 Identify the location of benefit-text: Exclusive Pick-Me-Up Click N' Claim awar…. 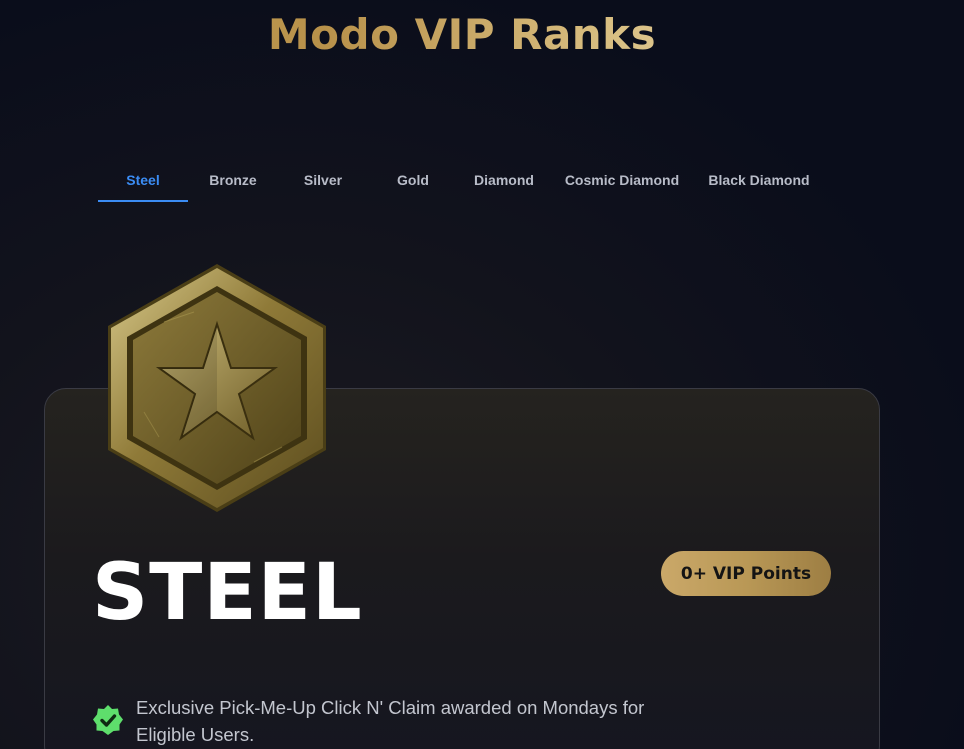
(390, 721).